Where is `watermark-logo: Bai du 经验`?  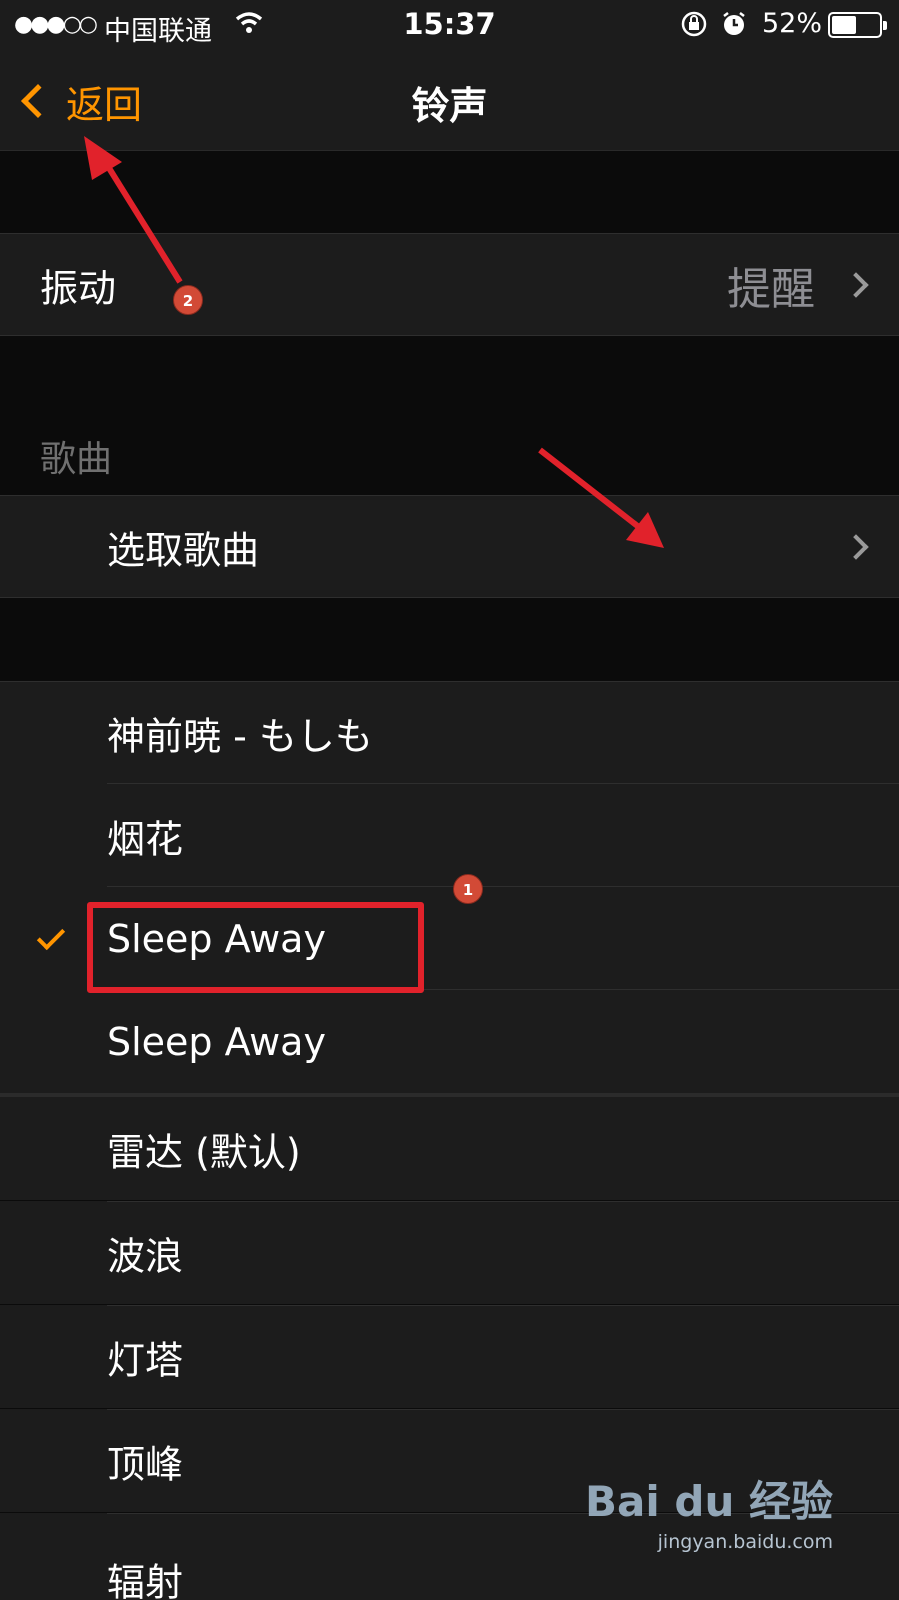 watermark-logo: Bai du 经验 is located at coordinates (709, 1501).